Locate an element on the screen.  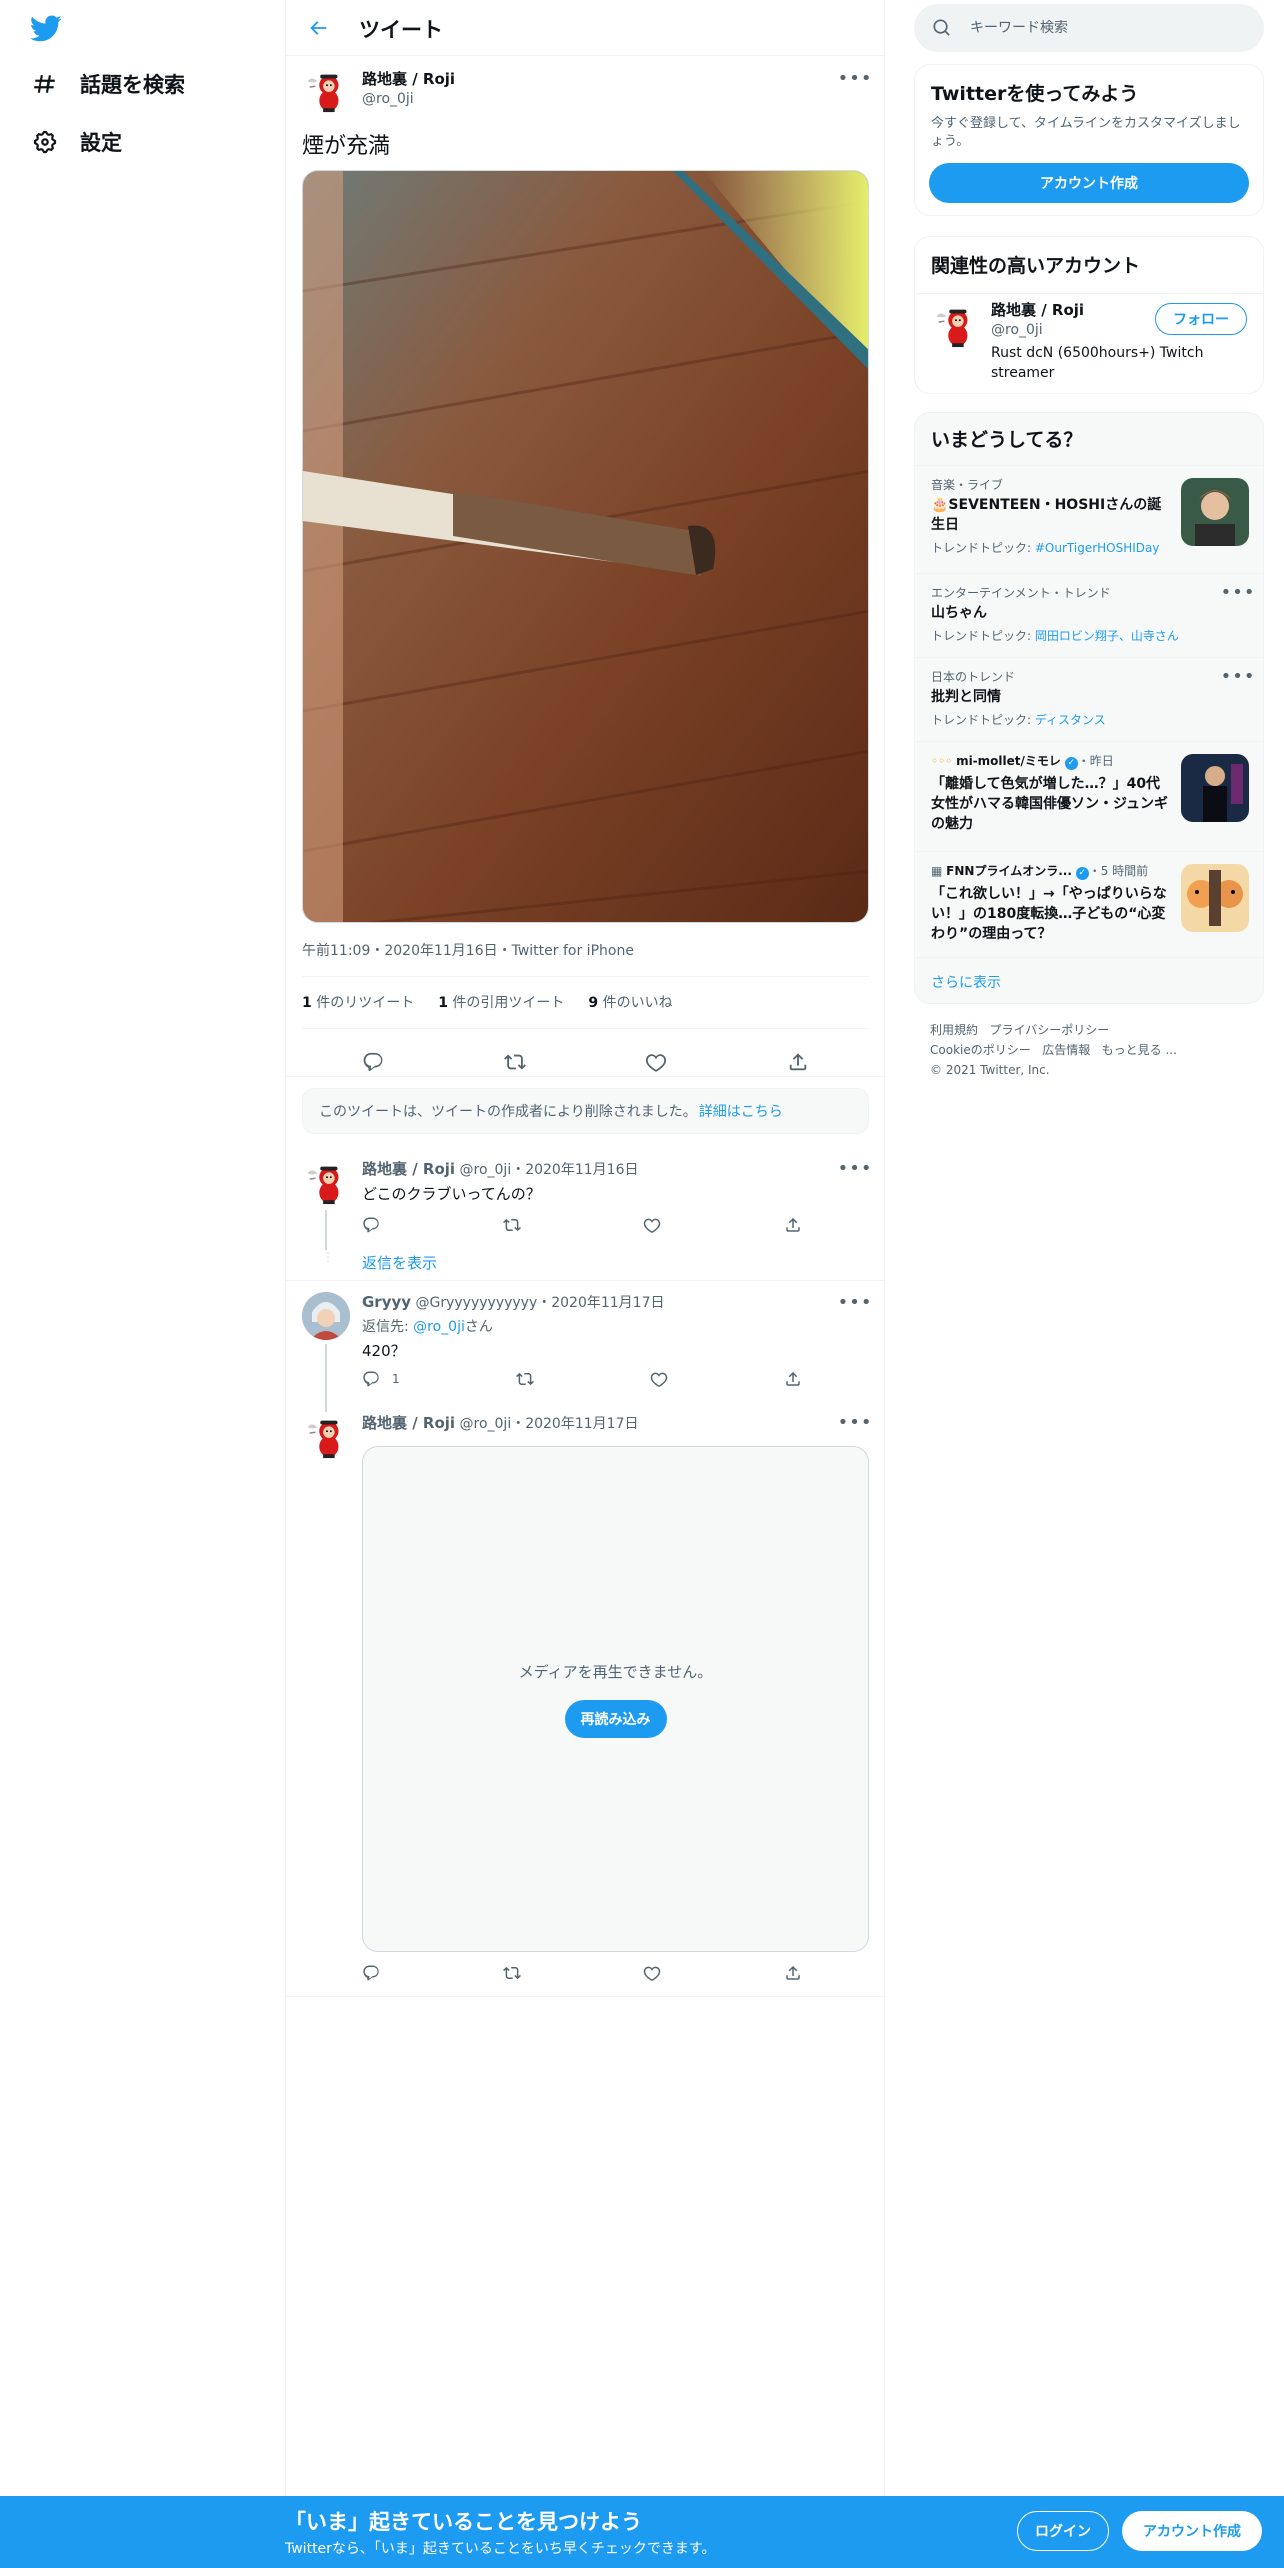
trends-title: いまどうしてる？ is located at coordinates (1007, 440).